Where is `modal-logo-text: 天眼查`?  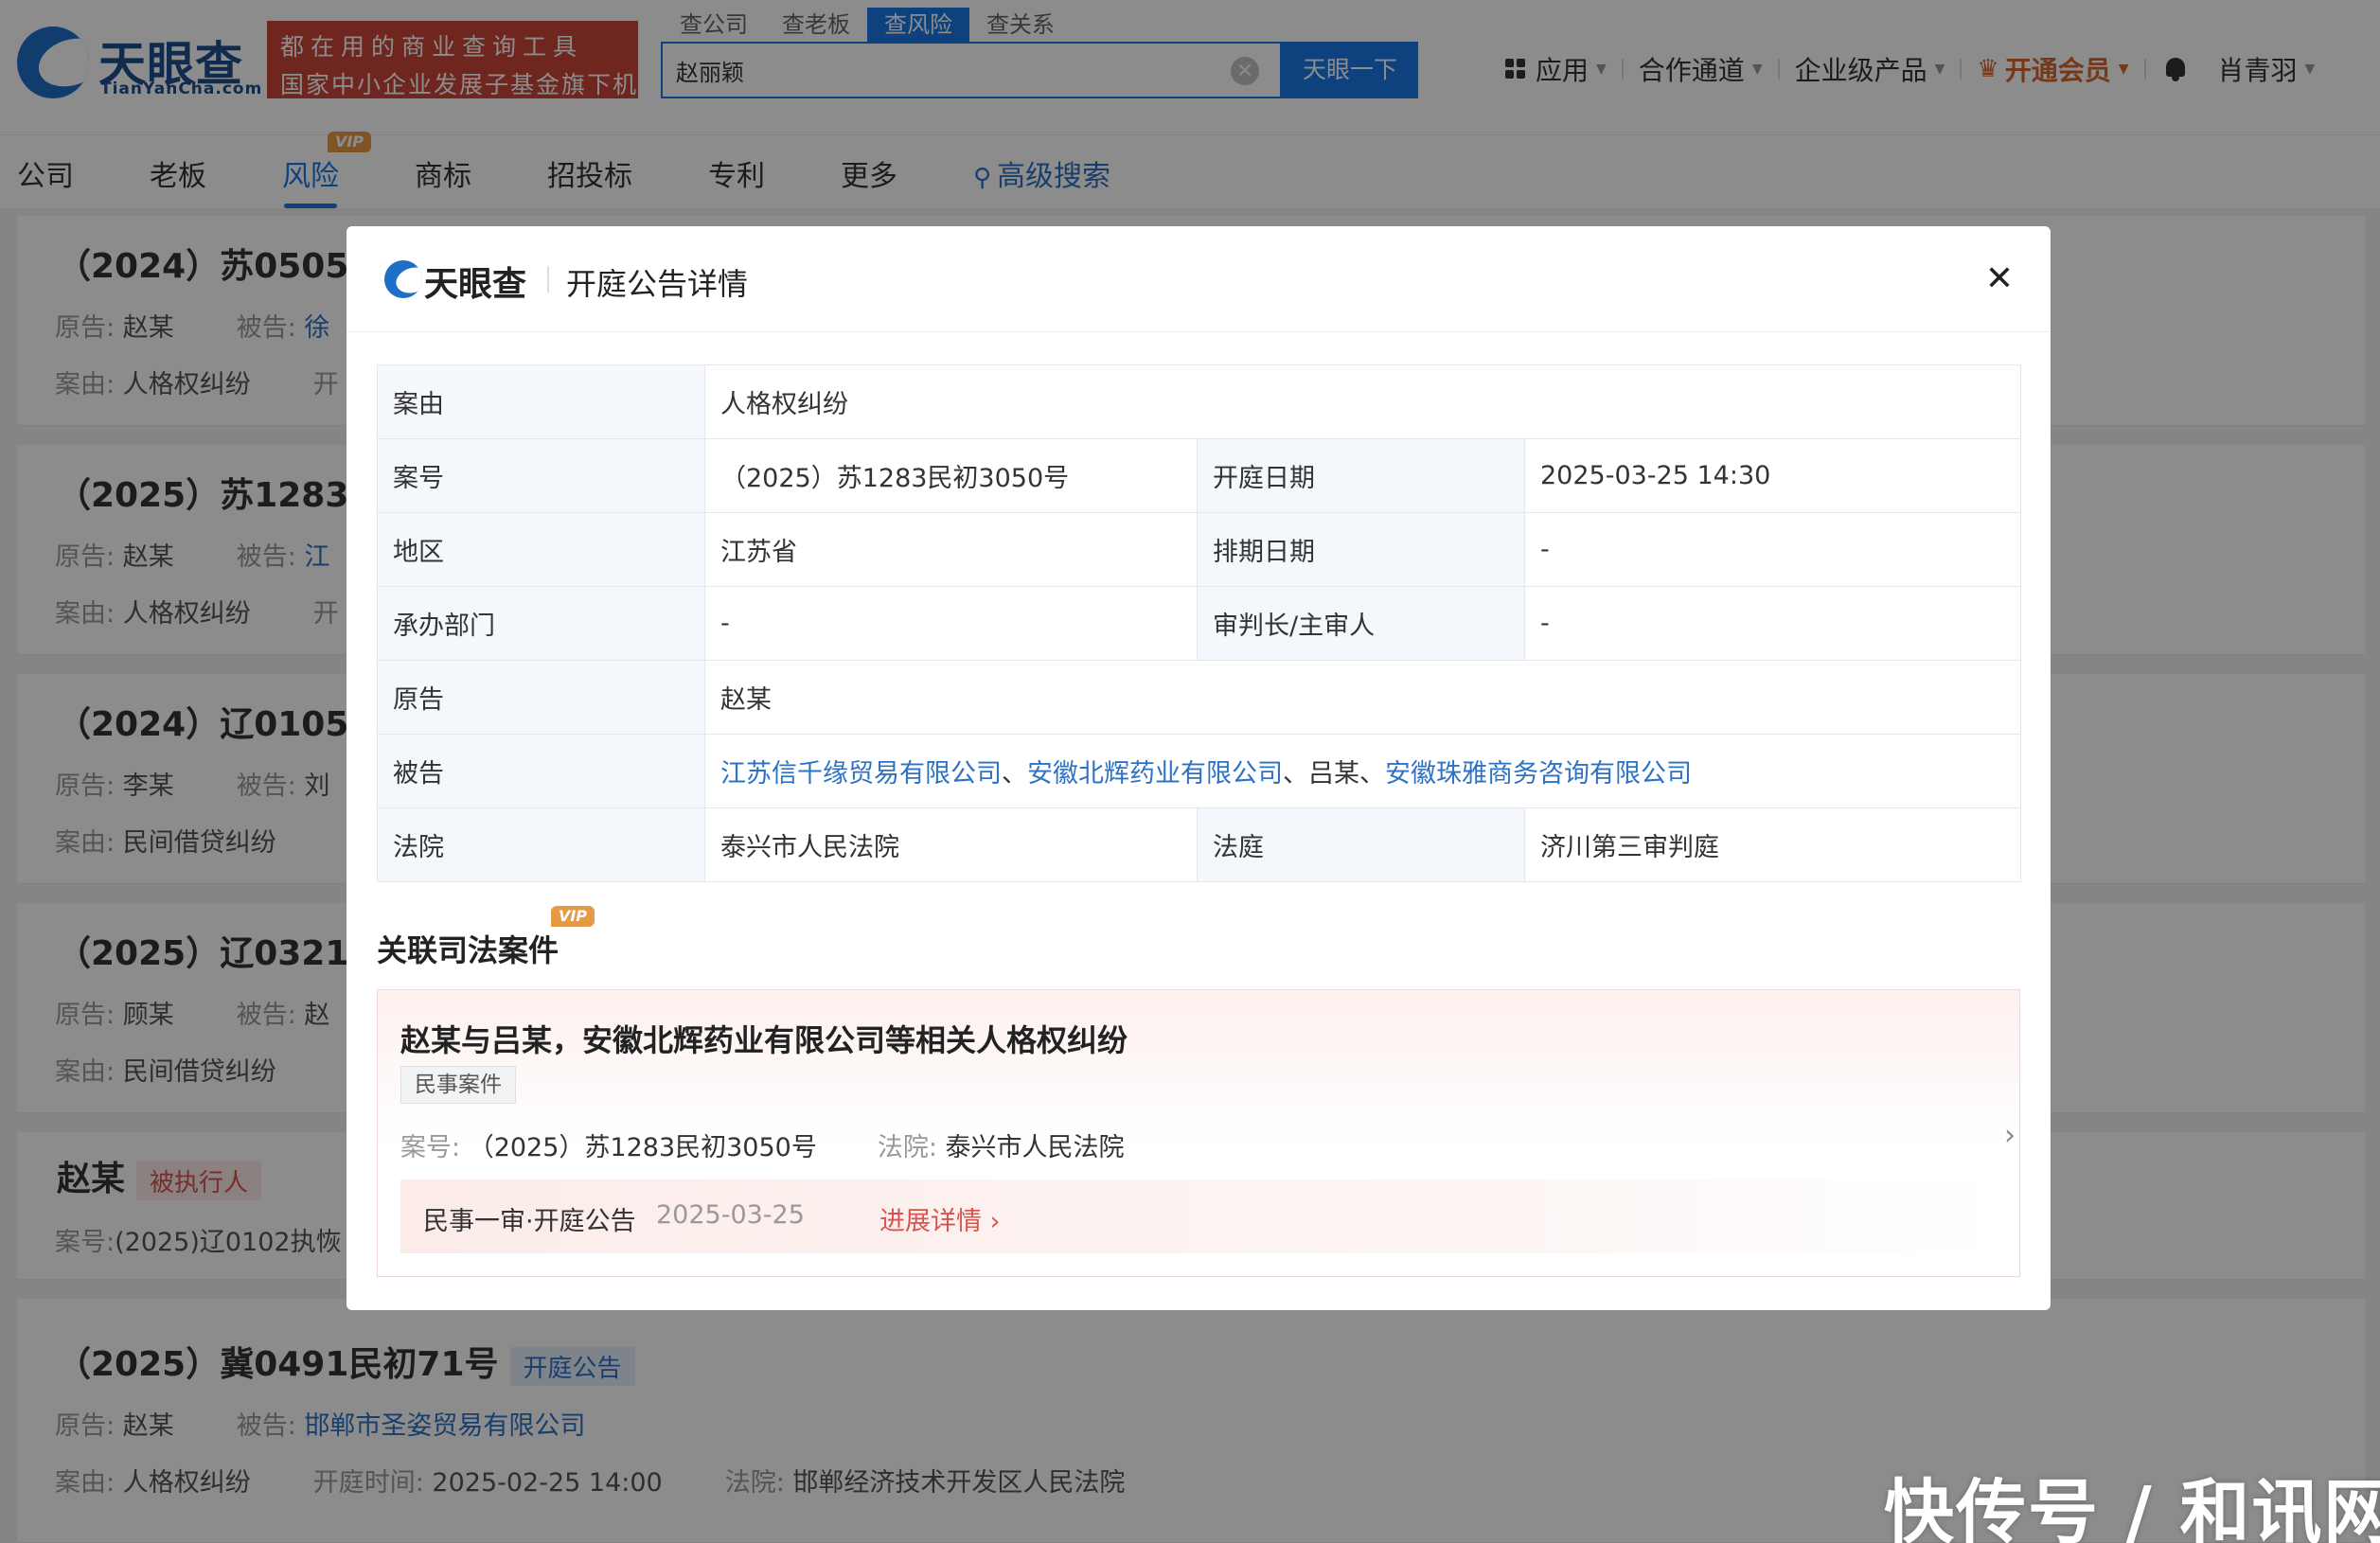 modal-logo-text: 天眼查 is located at coordinates (475, 284).